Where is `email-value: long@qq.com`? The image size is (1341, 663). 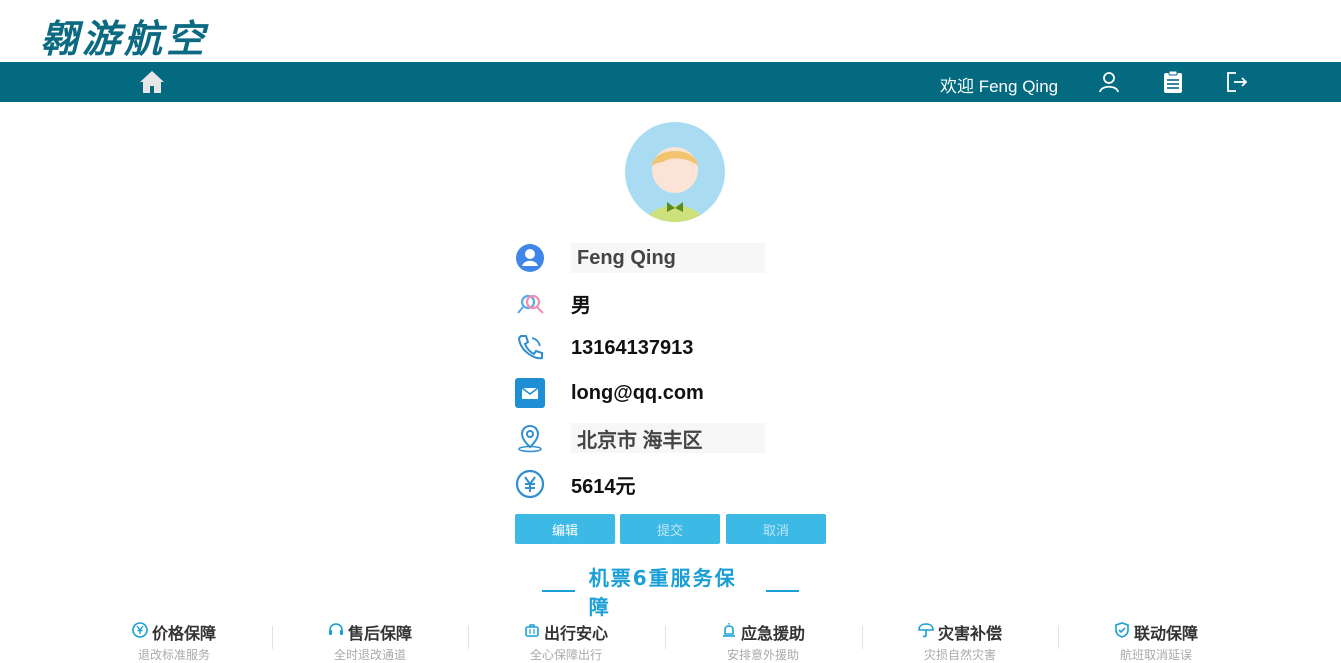
email-value: long@qq.com is located at coordinates (637, 392).